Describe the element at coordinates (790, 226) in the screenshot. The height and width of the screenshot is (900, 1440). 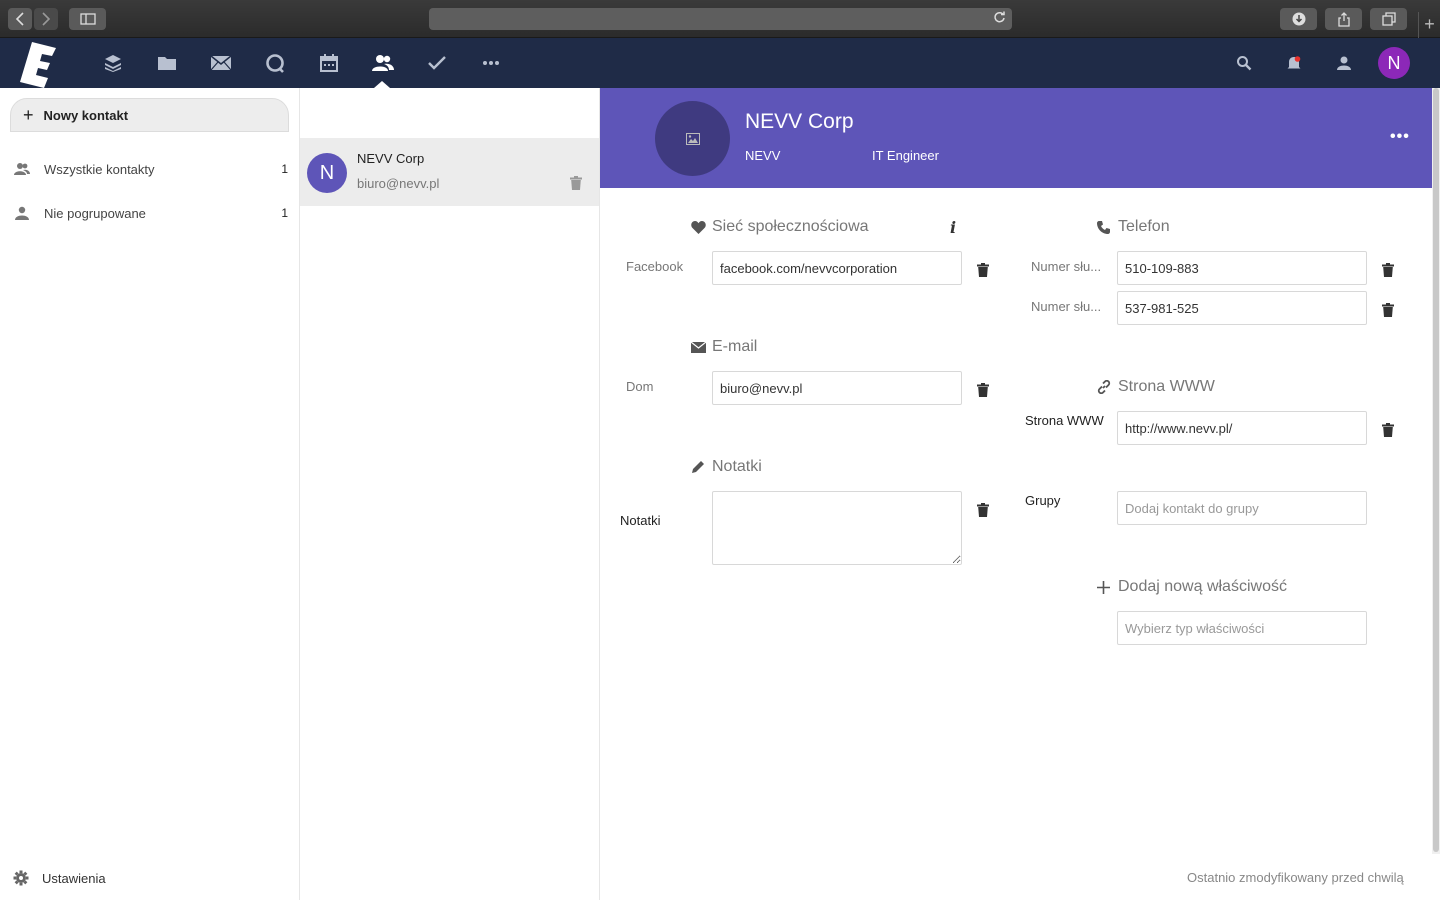
I see `section-title: Sieć społecznościowa` at that location.